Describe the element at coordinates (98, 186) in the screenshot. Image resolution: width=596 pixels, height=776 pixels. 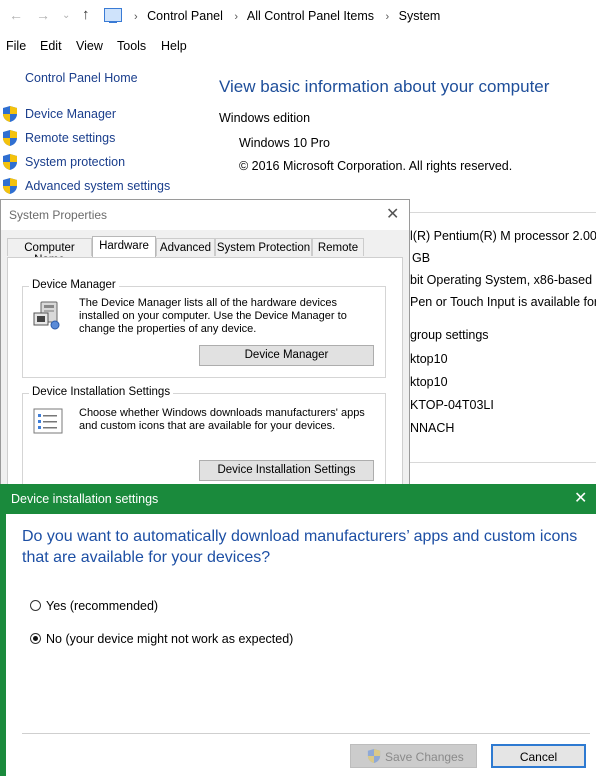
I see `sidebar-item-label: Advanced system settings` at that location.